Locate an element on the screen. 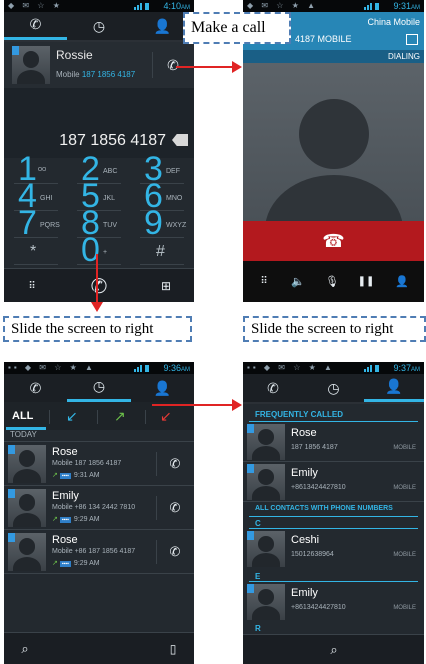 The width and height of the screenshot is (426, 664). arrow-head-down is located at coordinates (97, 307).